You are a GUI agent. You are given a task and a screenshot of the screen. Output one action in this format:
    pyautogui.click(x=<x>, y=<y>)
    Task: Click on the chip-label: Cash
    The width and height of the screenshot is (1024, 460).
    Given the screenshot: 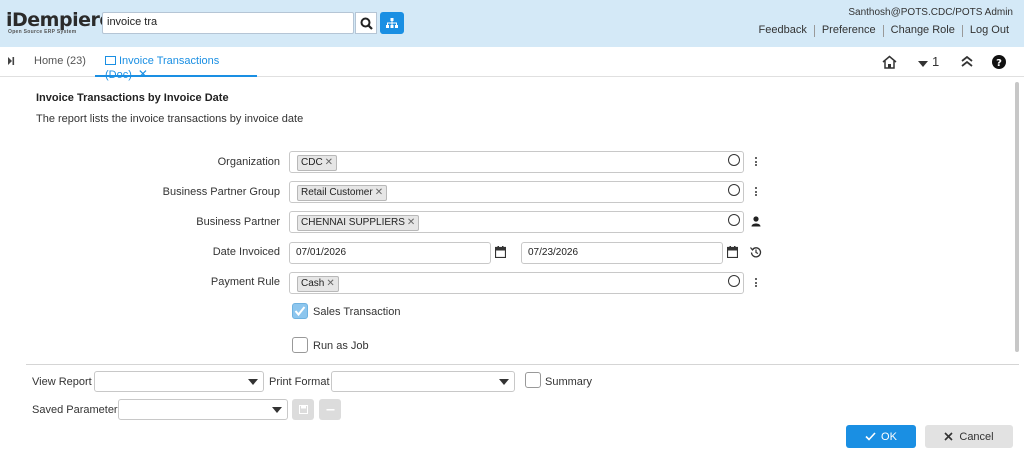 What is the action you would take?
    pyautogui.click(x=313, y=283)
    